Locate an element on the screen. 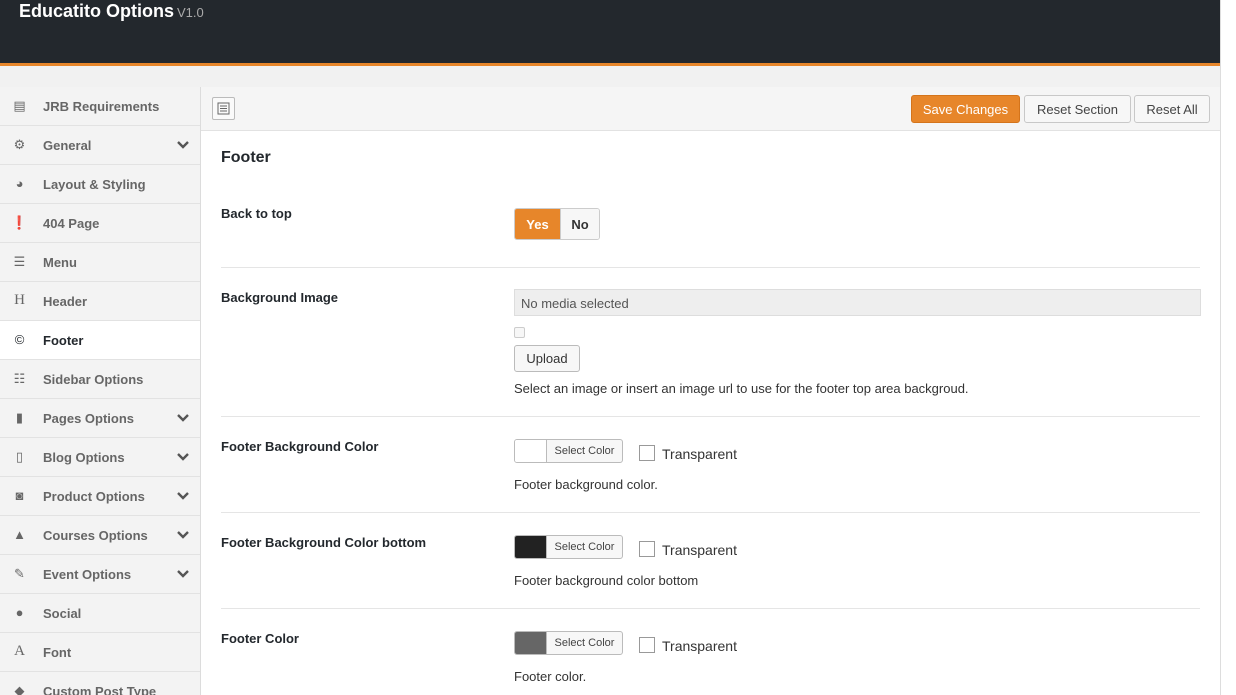  file-icon: ▮ is located at coordinates (19, 417).